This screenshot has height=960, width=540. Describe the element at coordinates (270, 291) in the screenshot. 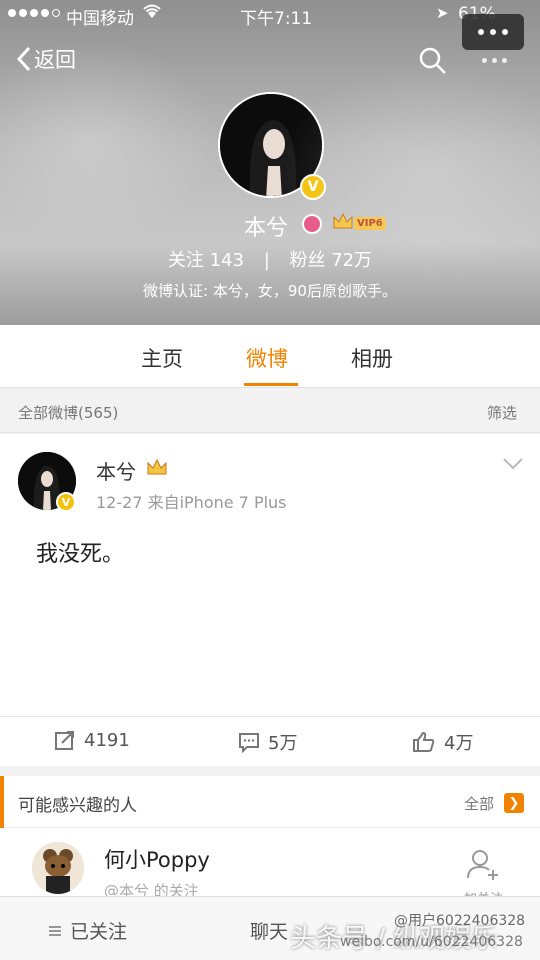

I see `verification-text: 微博认证: 本兮，女，90后原创歌手。` at that location.